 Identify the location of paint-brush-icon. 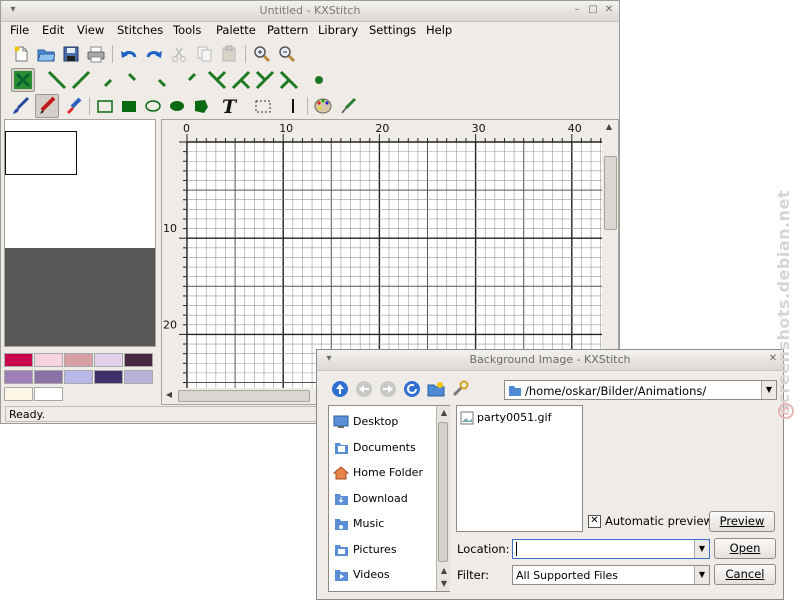
(21, 106).